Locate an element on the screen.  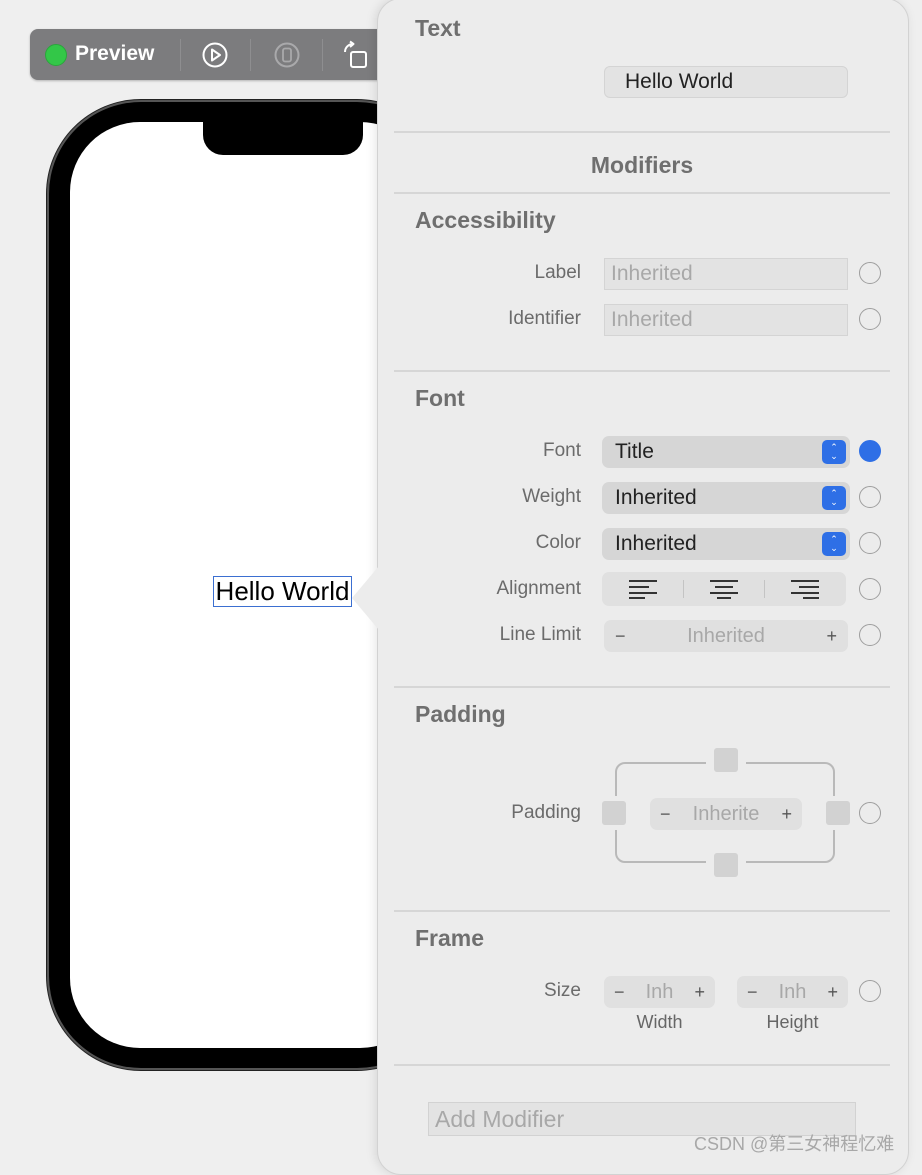
padding-decrement-button: − is located at coordinates (665, 814).